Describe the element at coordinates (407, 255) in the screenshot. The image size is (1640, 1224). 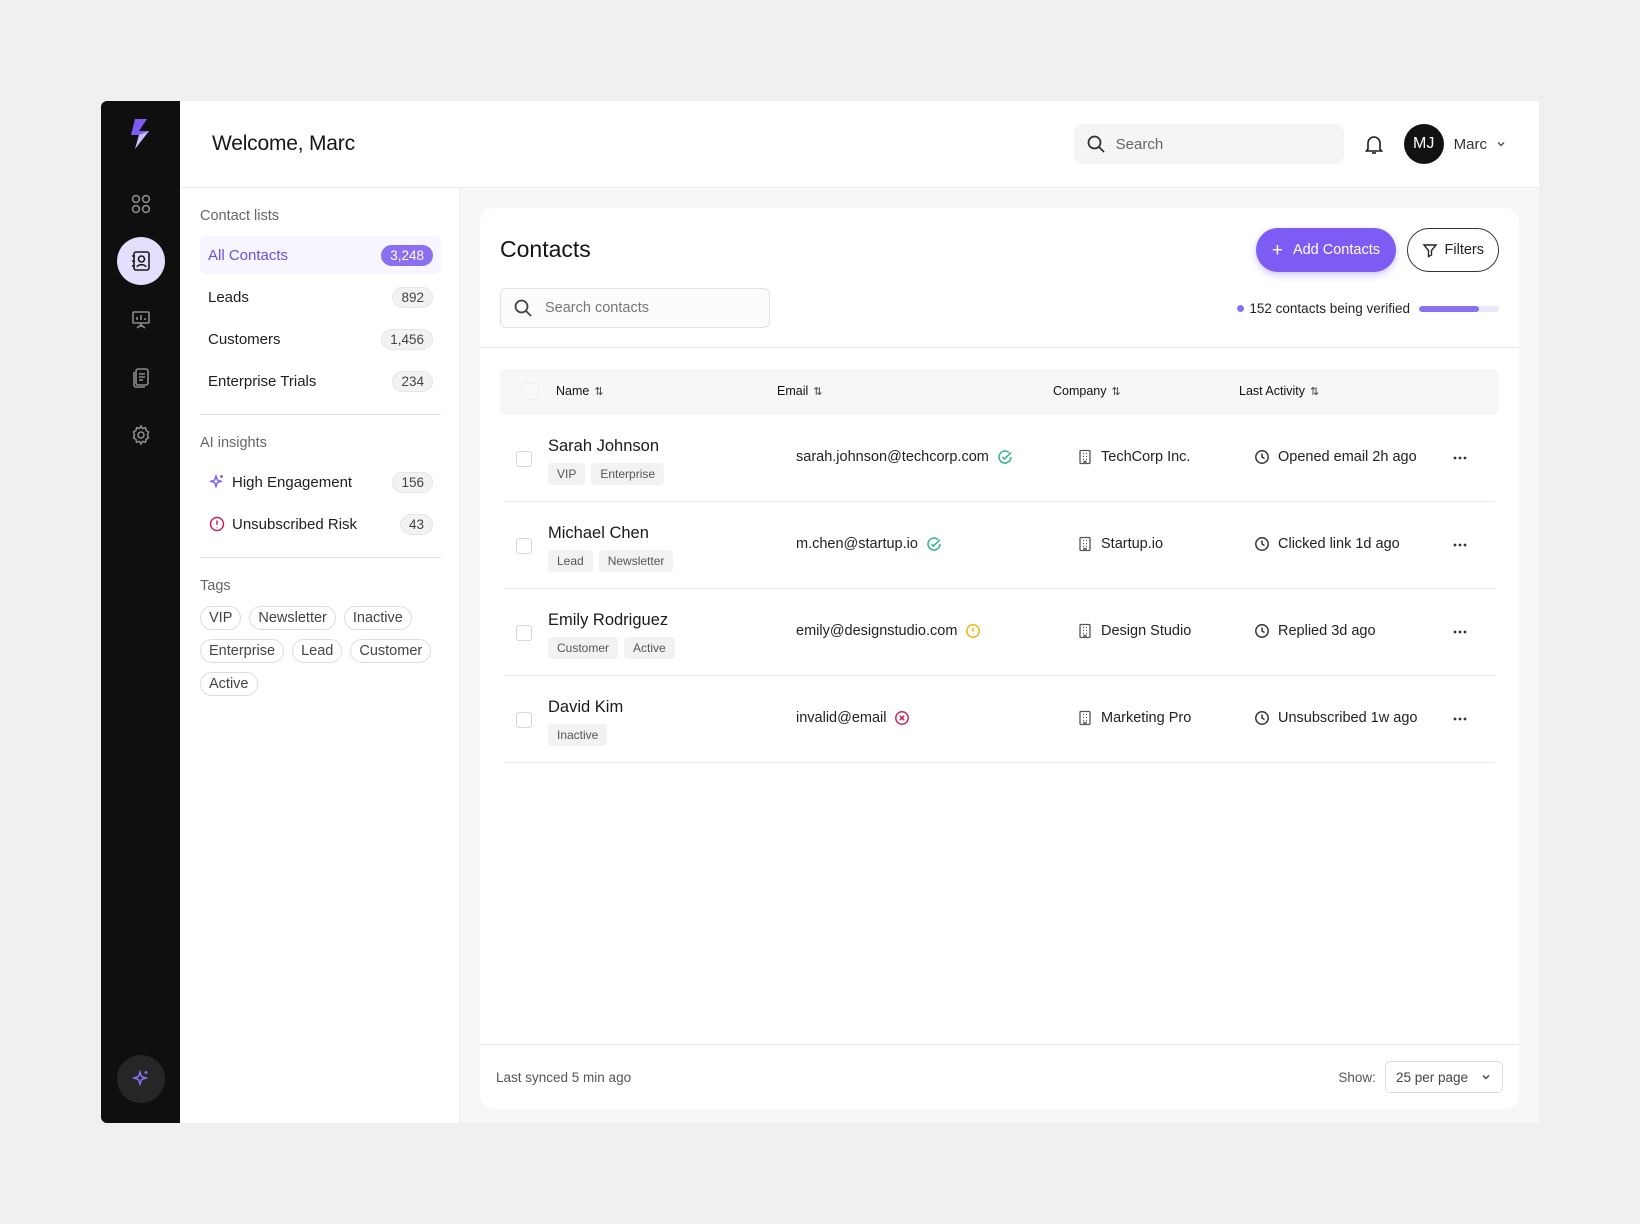
I see `list-count: 3,248` at that location.